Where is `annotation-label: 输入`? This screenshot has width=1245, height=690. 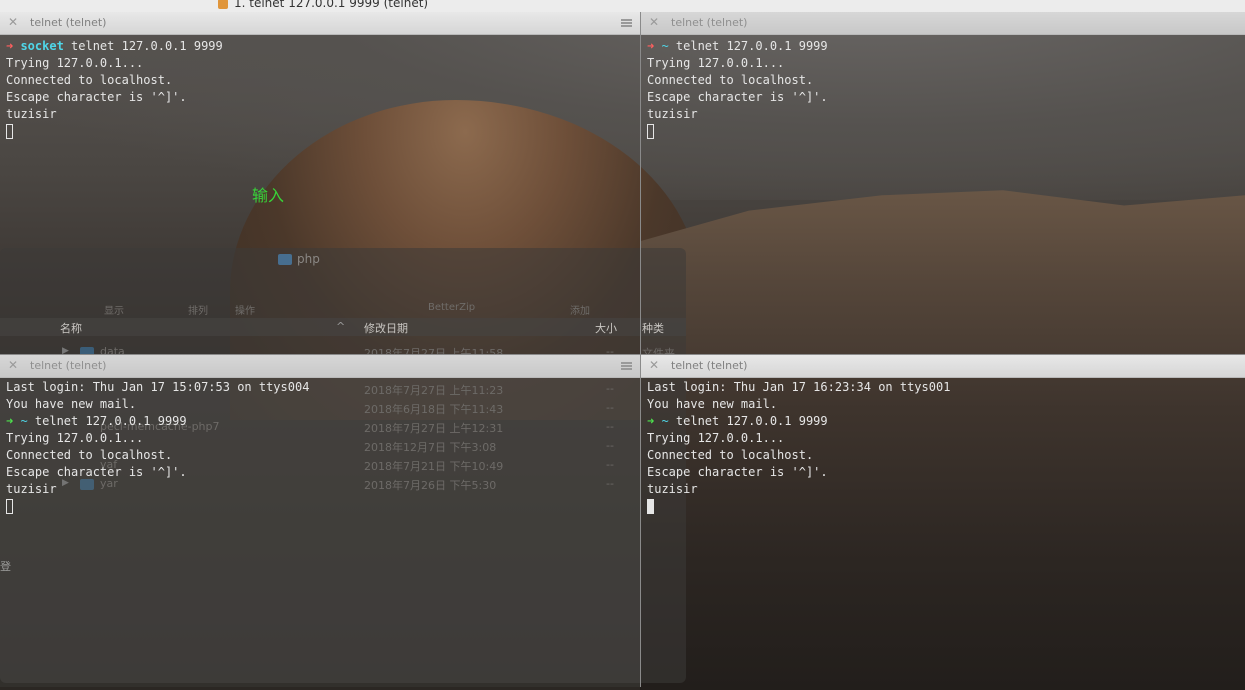
annotation-label: 输入 is located at coordinates (268, 195).